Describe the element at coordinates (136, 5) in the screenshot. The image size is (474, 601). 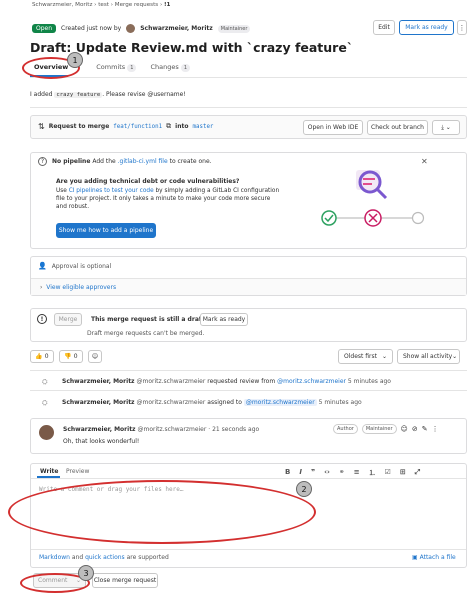
I see `breadcrumb-item: Merge requests` at that location.